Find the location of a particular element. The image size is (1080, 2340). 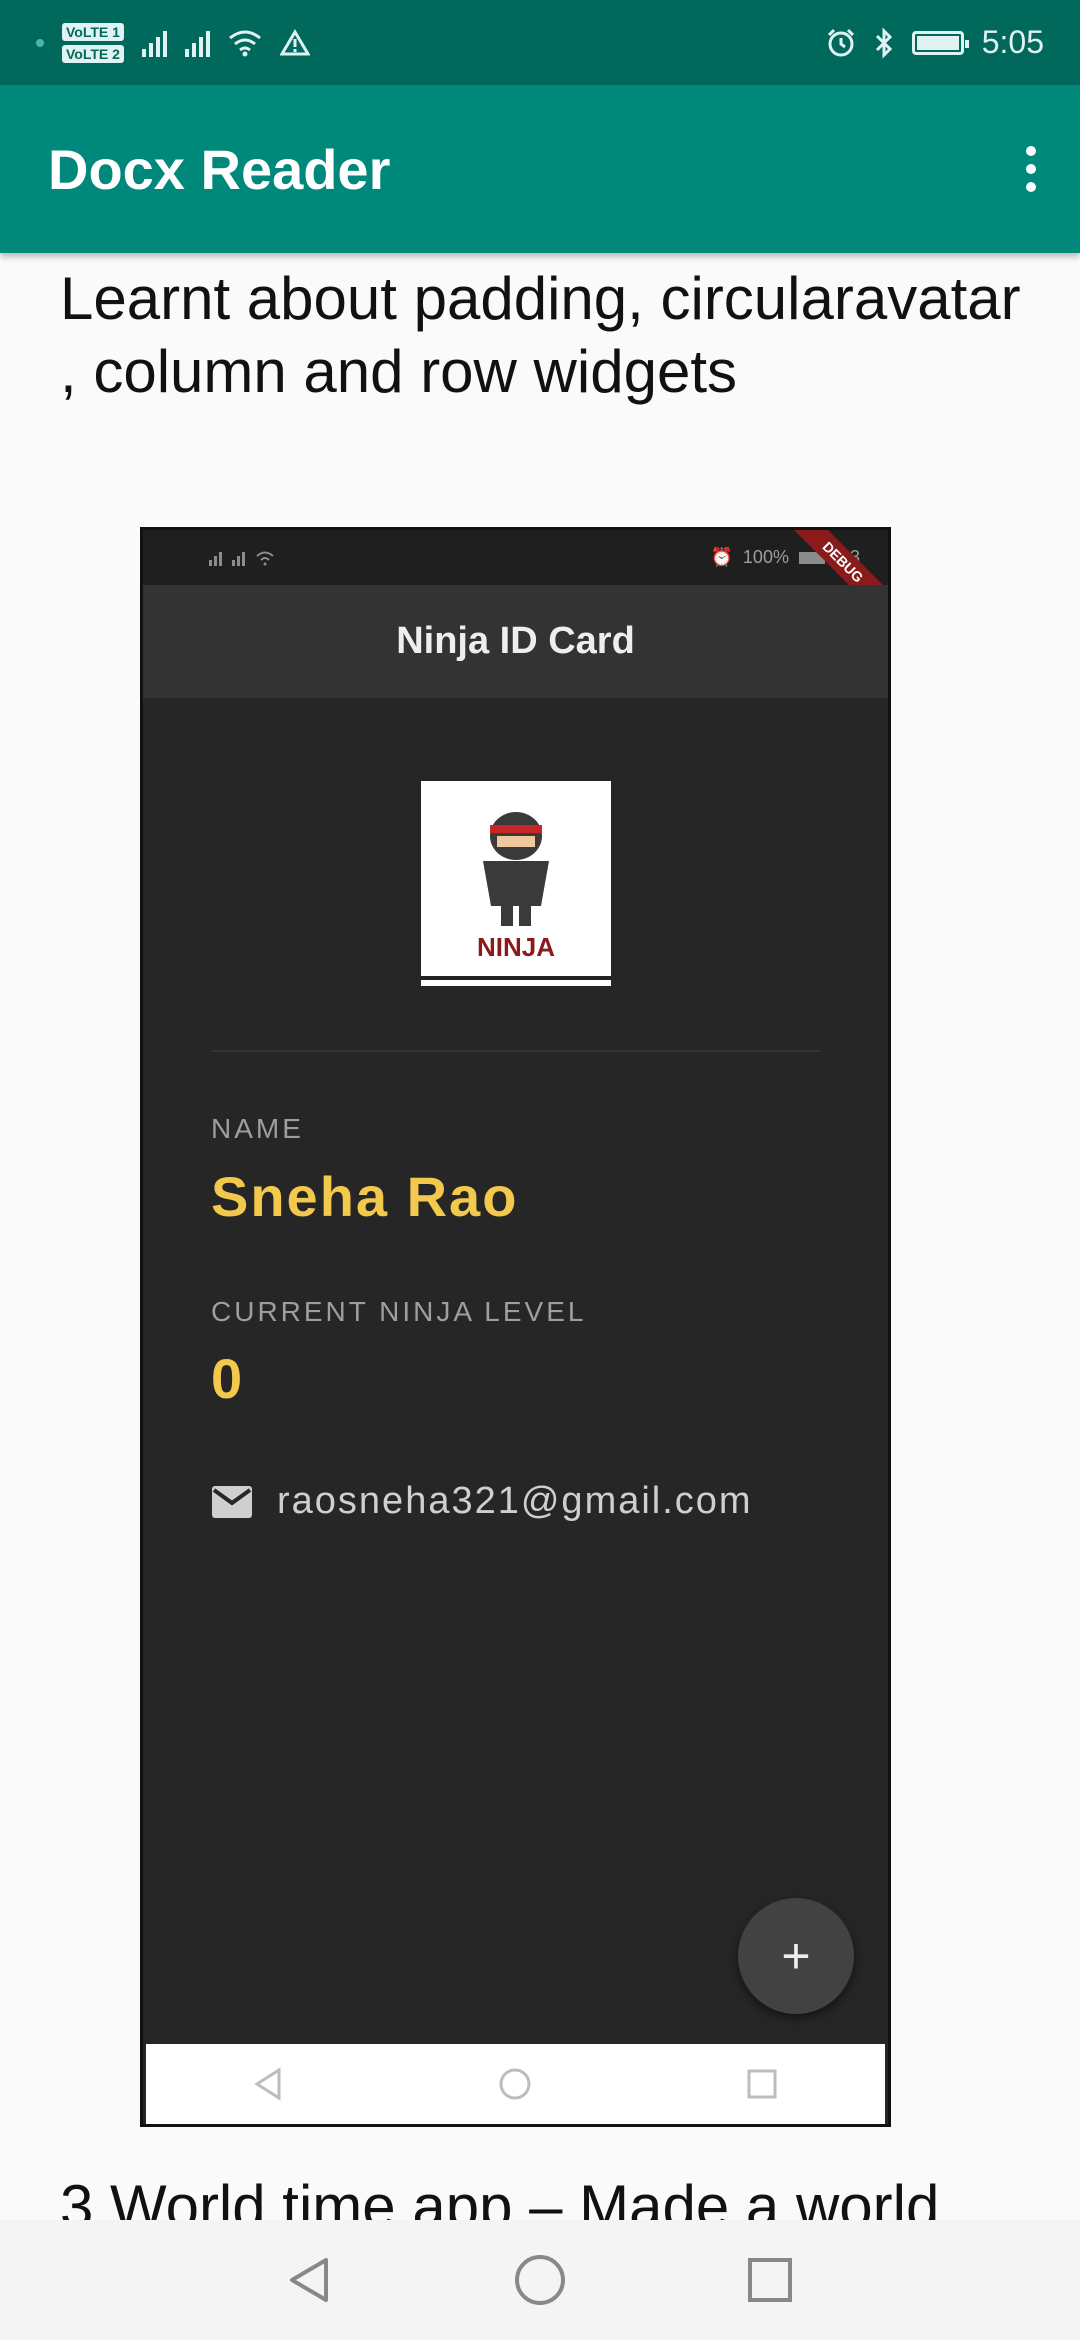

name-value: Sneha Rao is located at coordinates (365, 1196).